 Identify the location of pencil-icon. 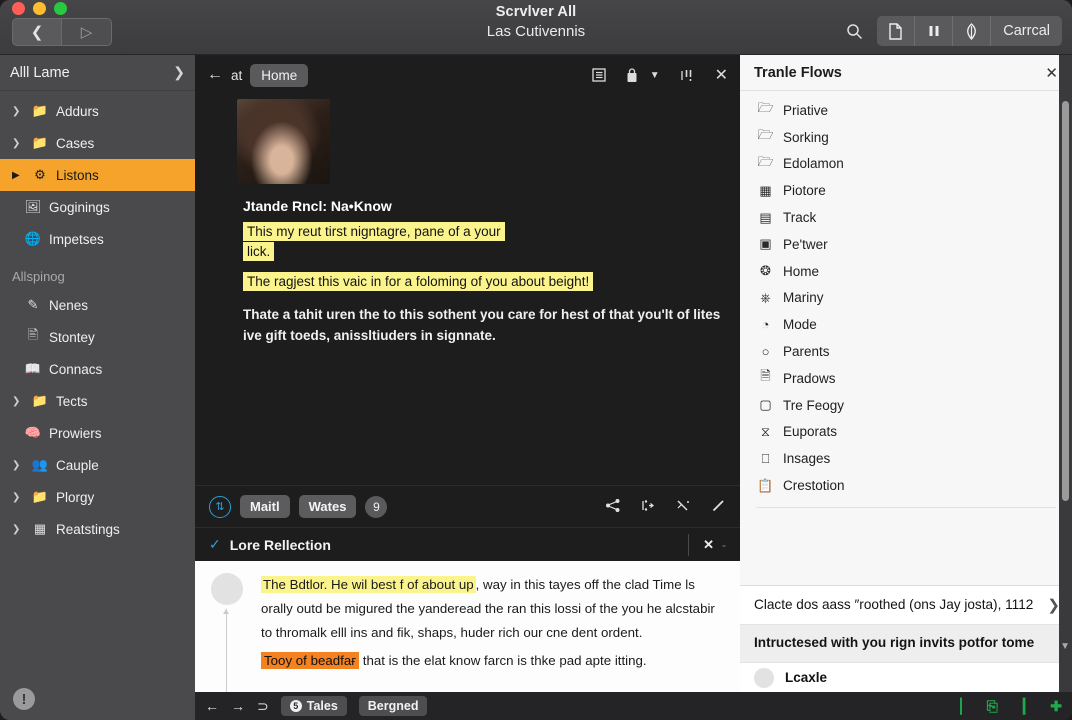
(718, 507).